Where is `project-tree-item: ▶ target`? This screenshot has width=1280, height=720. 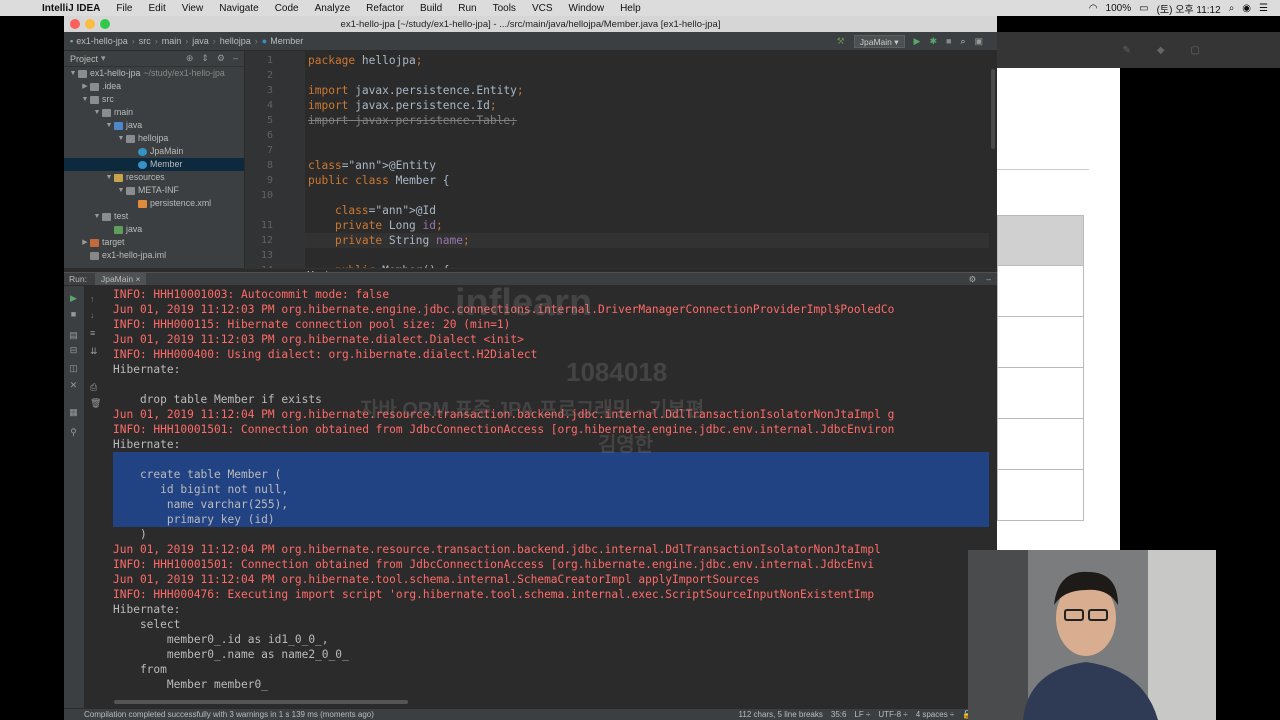 project-tree-item: ▶ target is located at coordinates (154, 242).